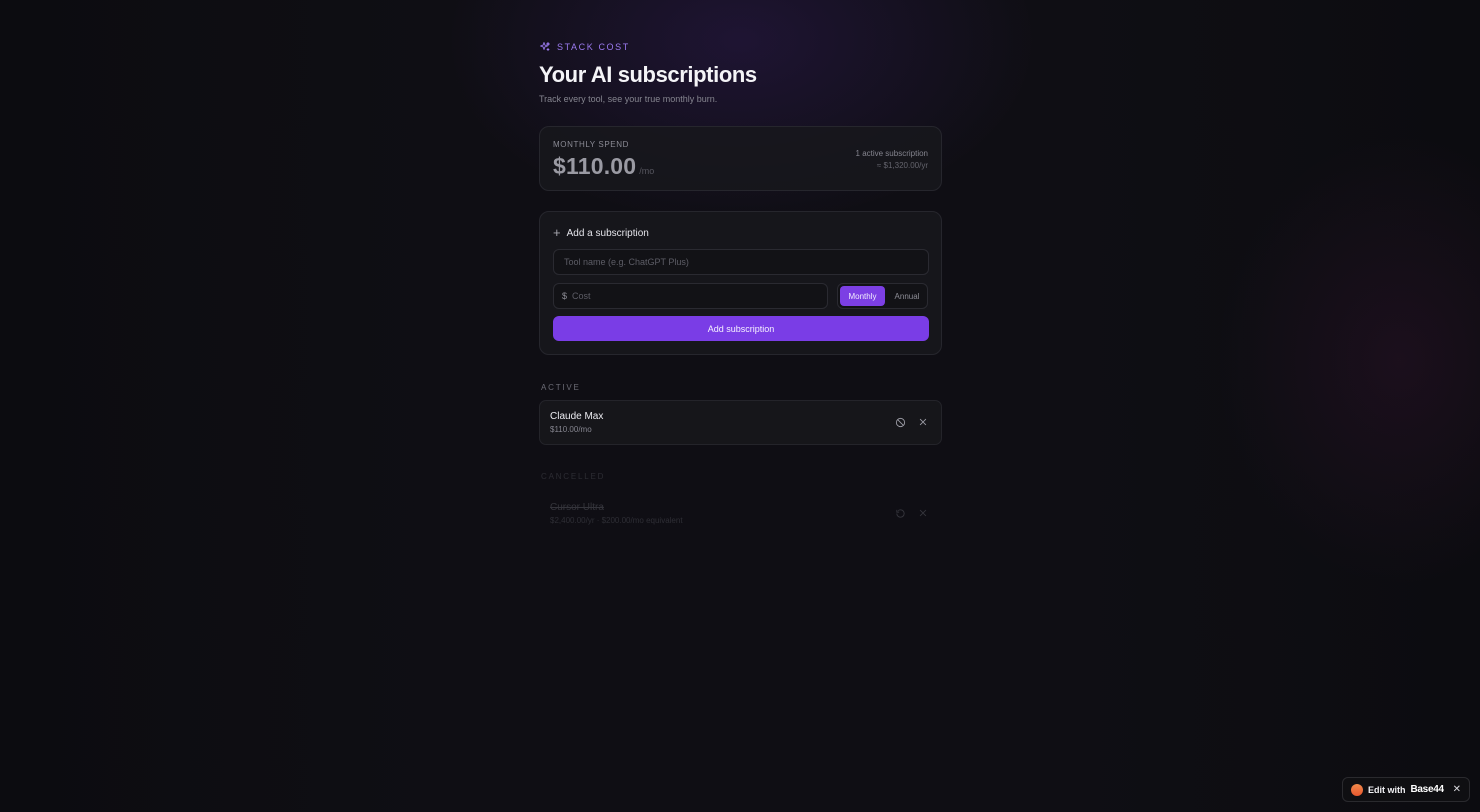  I want to click on billing-annual-option: Annual, so click(907, 296).